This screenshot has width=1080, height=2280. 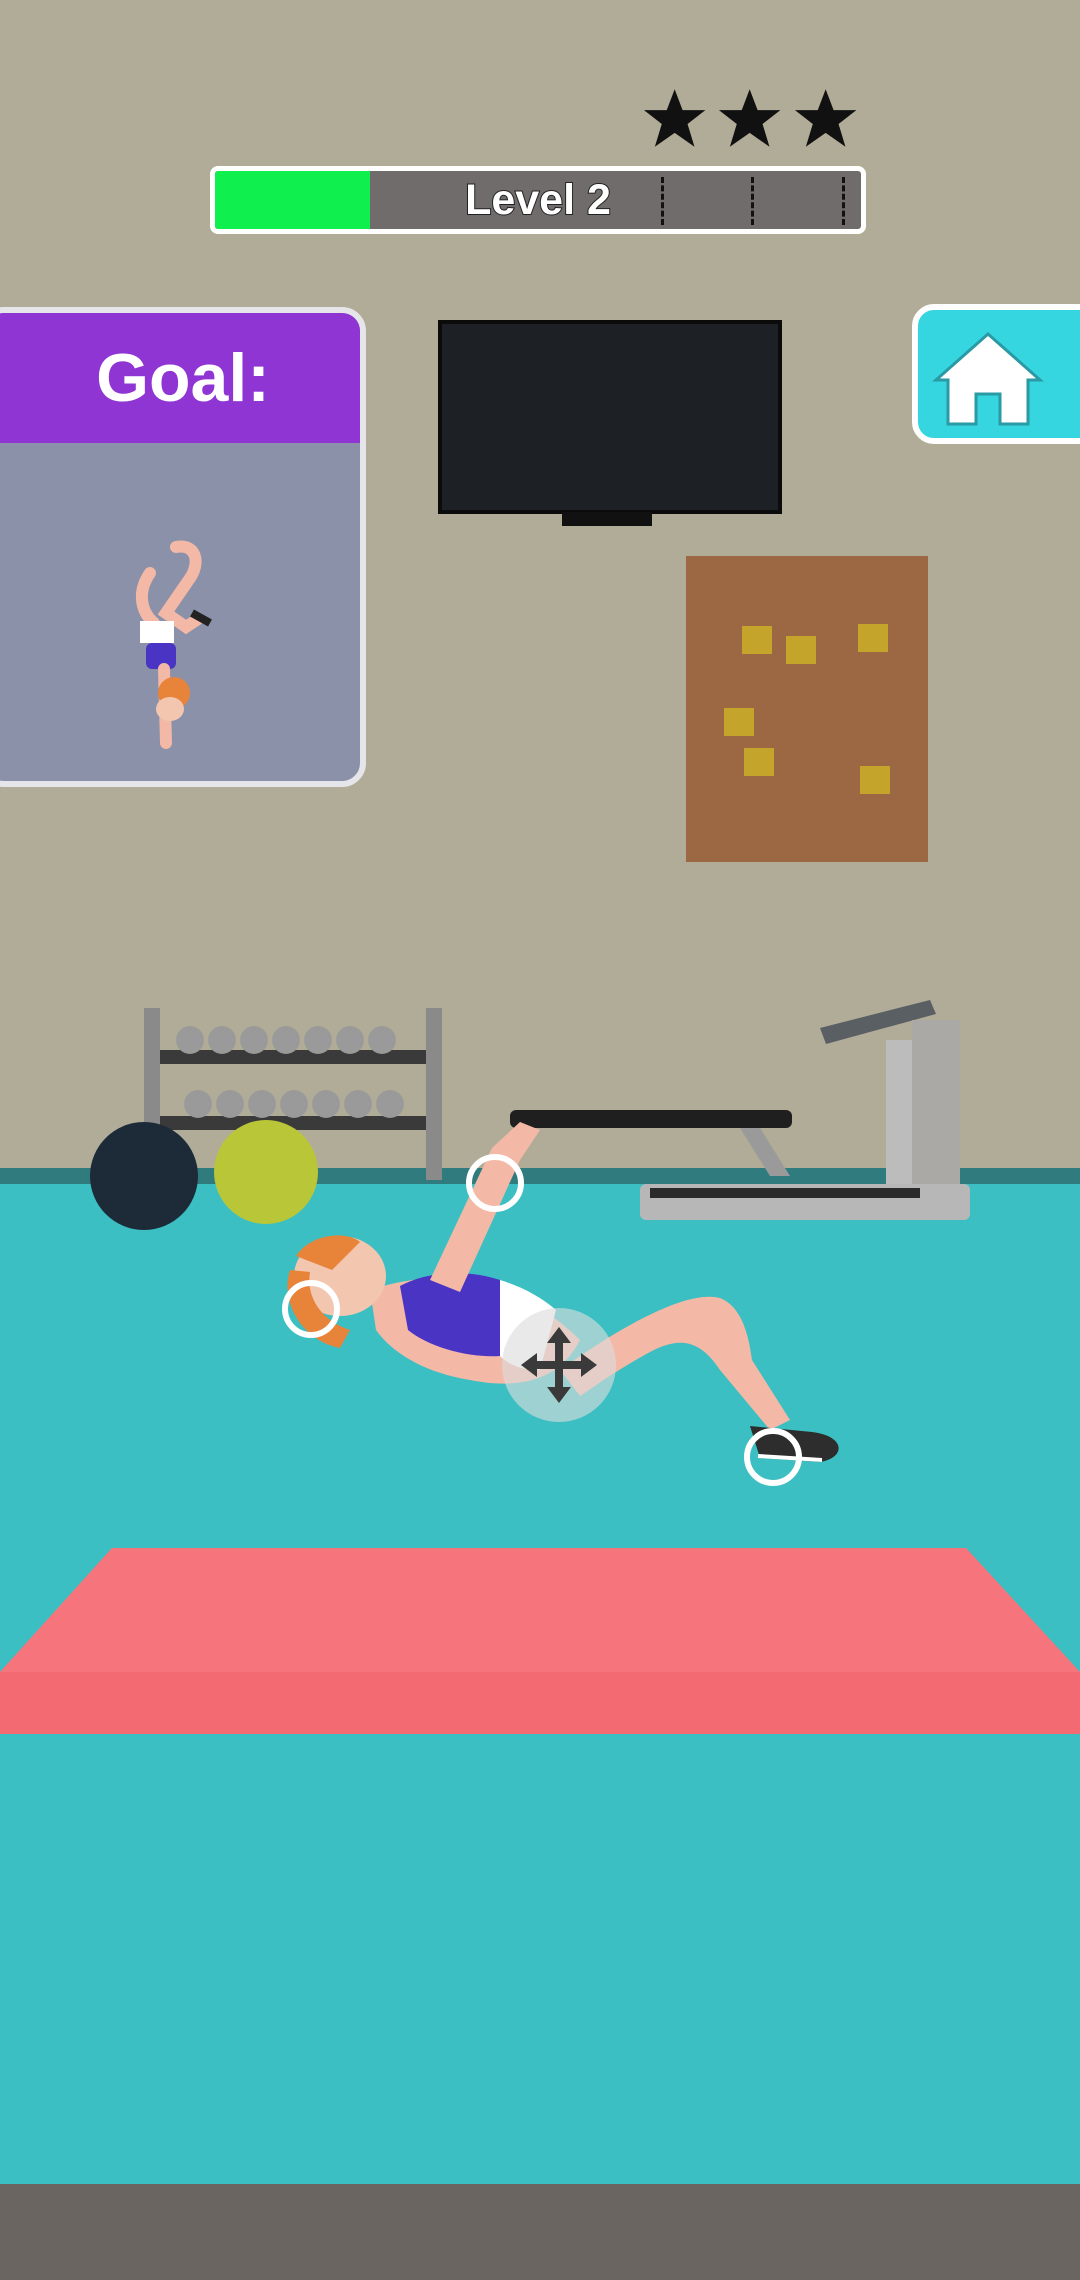 I want to click on cork-board, so click(x=807, y=709).